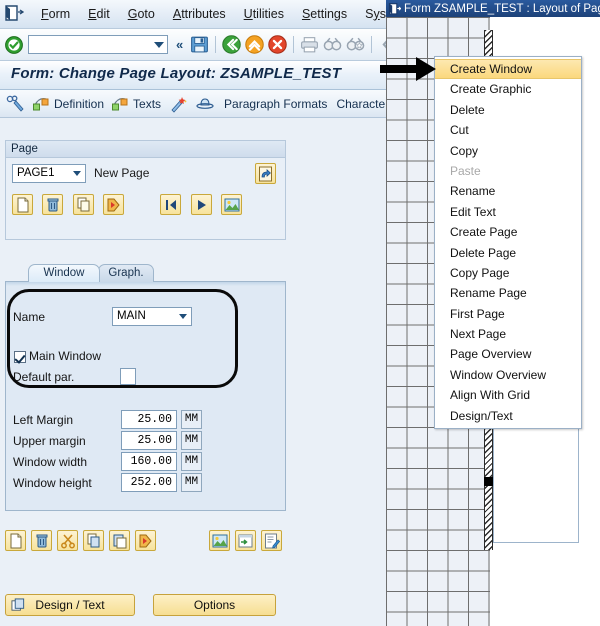 The height and width of the screenshot is (626, 600). Describe the element at coordinates (149, 440) in the screenshot. I see `upper-margin-input: 25.00` at that location.